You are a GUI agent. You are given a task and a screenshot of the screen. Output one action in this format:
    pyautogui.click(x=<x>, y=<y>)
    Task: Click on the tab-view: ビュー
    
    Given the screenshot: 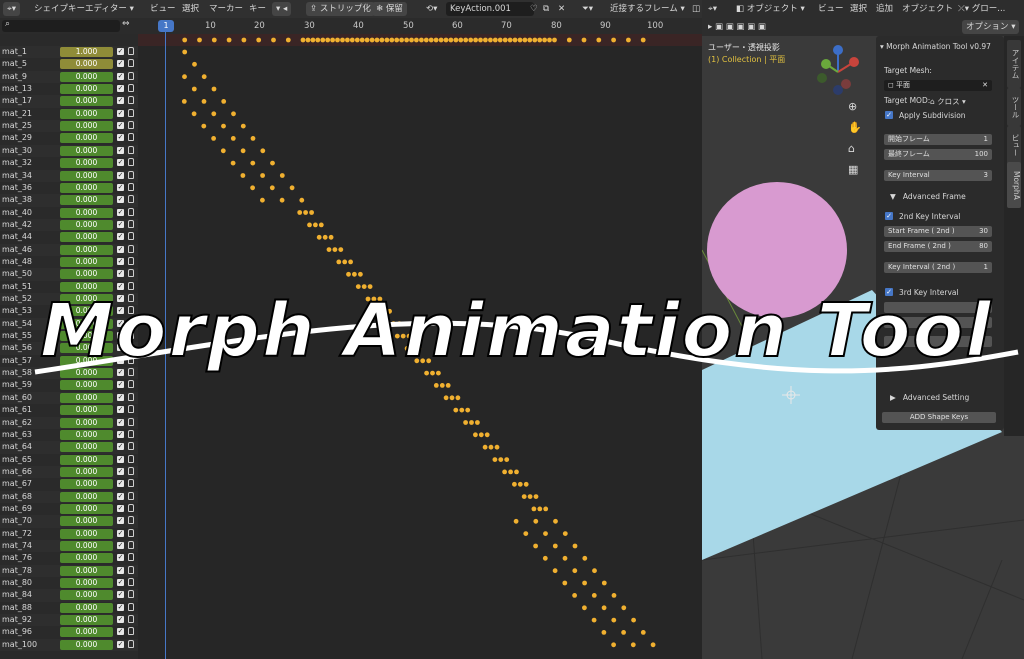 What is the action you would take?
    pyautogui.click(x=1014, y=145)
    